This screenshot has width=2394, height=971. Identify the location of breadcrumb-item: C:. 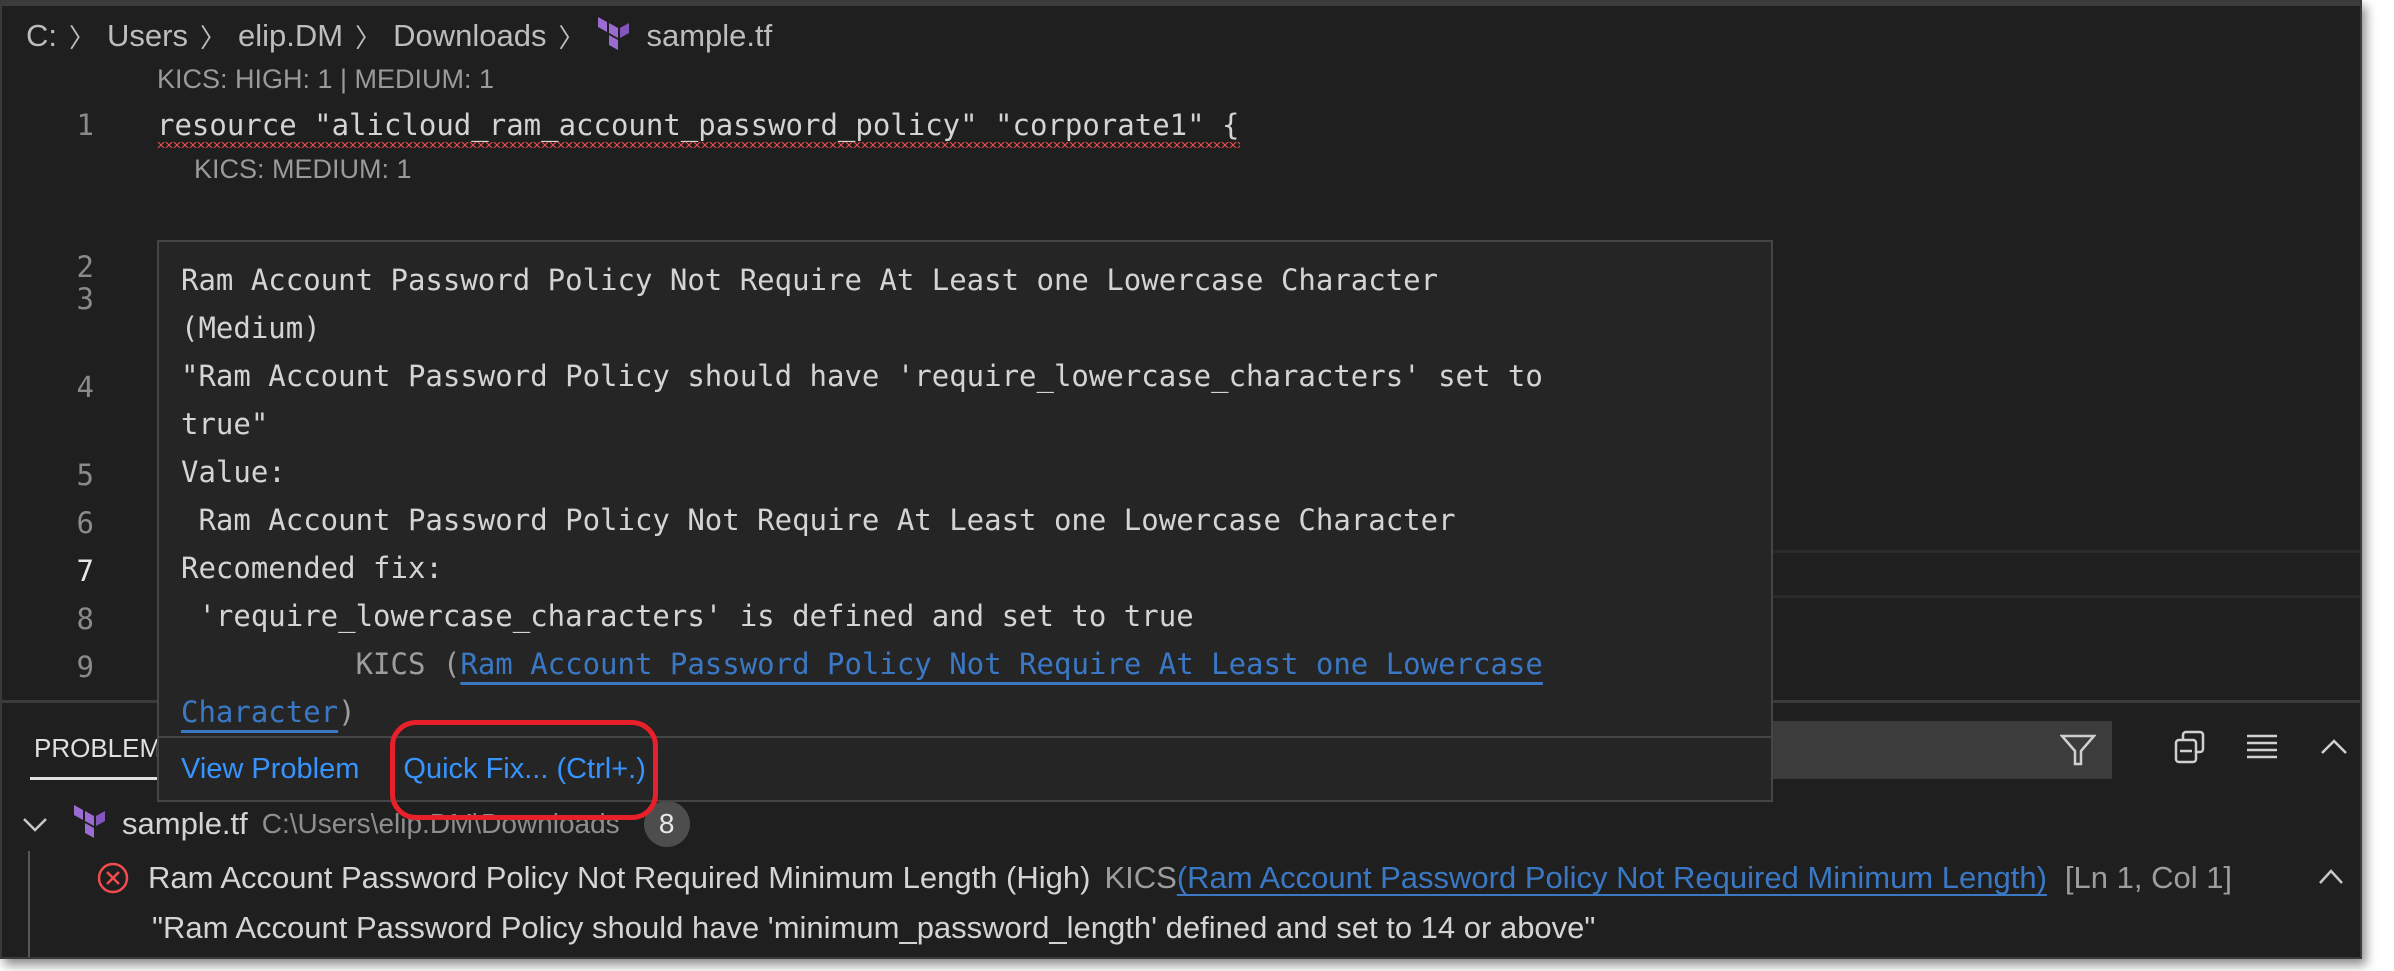
(41, 36).